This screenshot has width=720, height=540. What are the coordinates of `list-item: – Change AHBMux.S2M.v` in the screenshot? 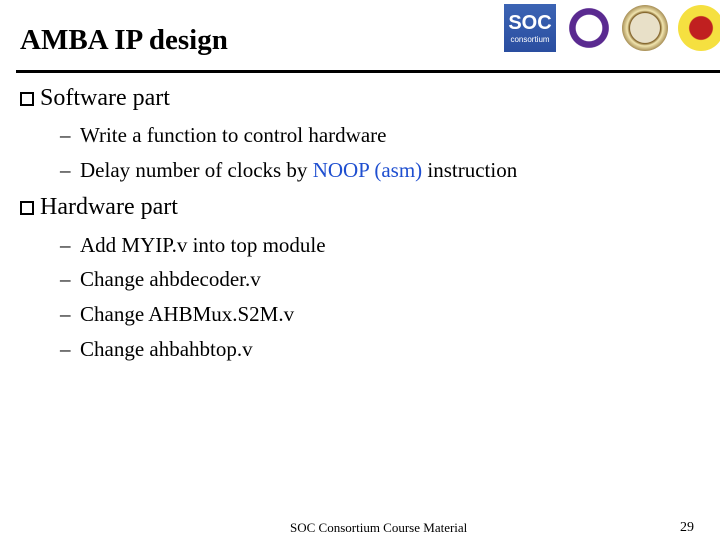 It's located at (177, 314).